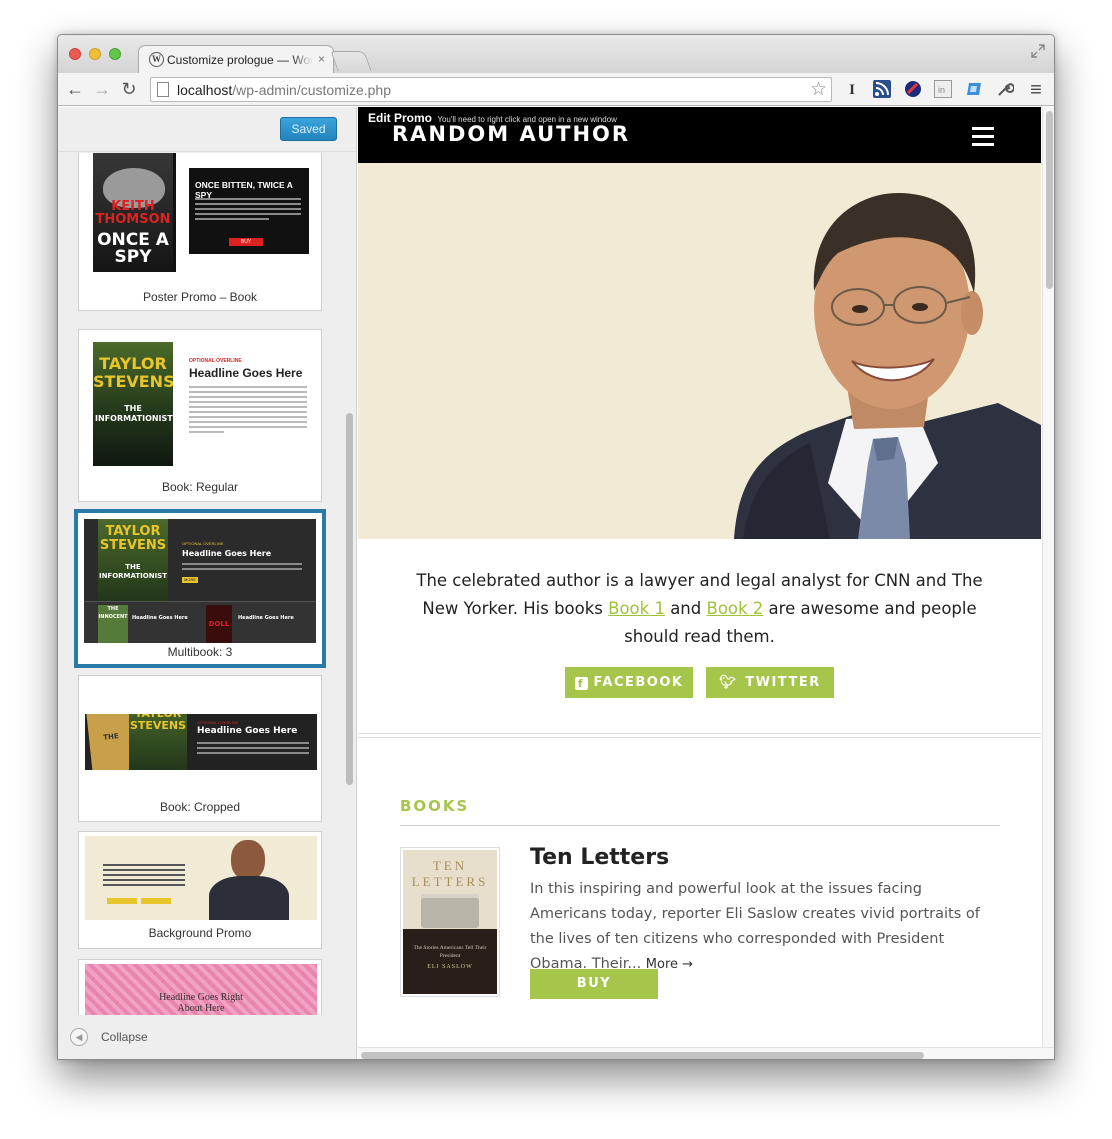 The width and height of the screenshot is (1112, 1139). I want to click on doll-cover: DOLL, so click(219, 624).